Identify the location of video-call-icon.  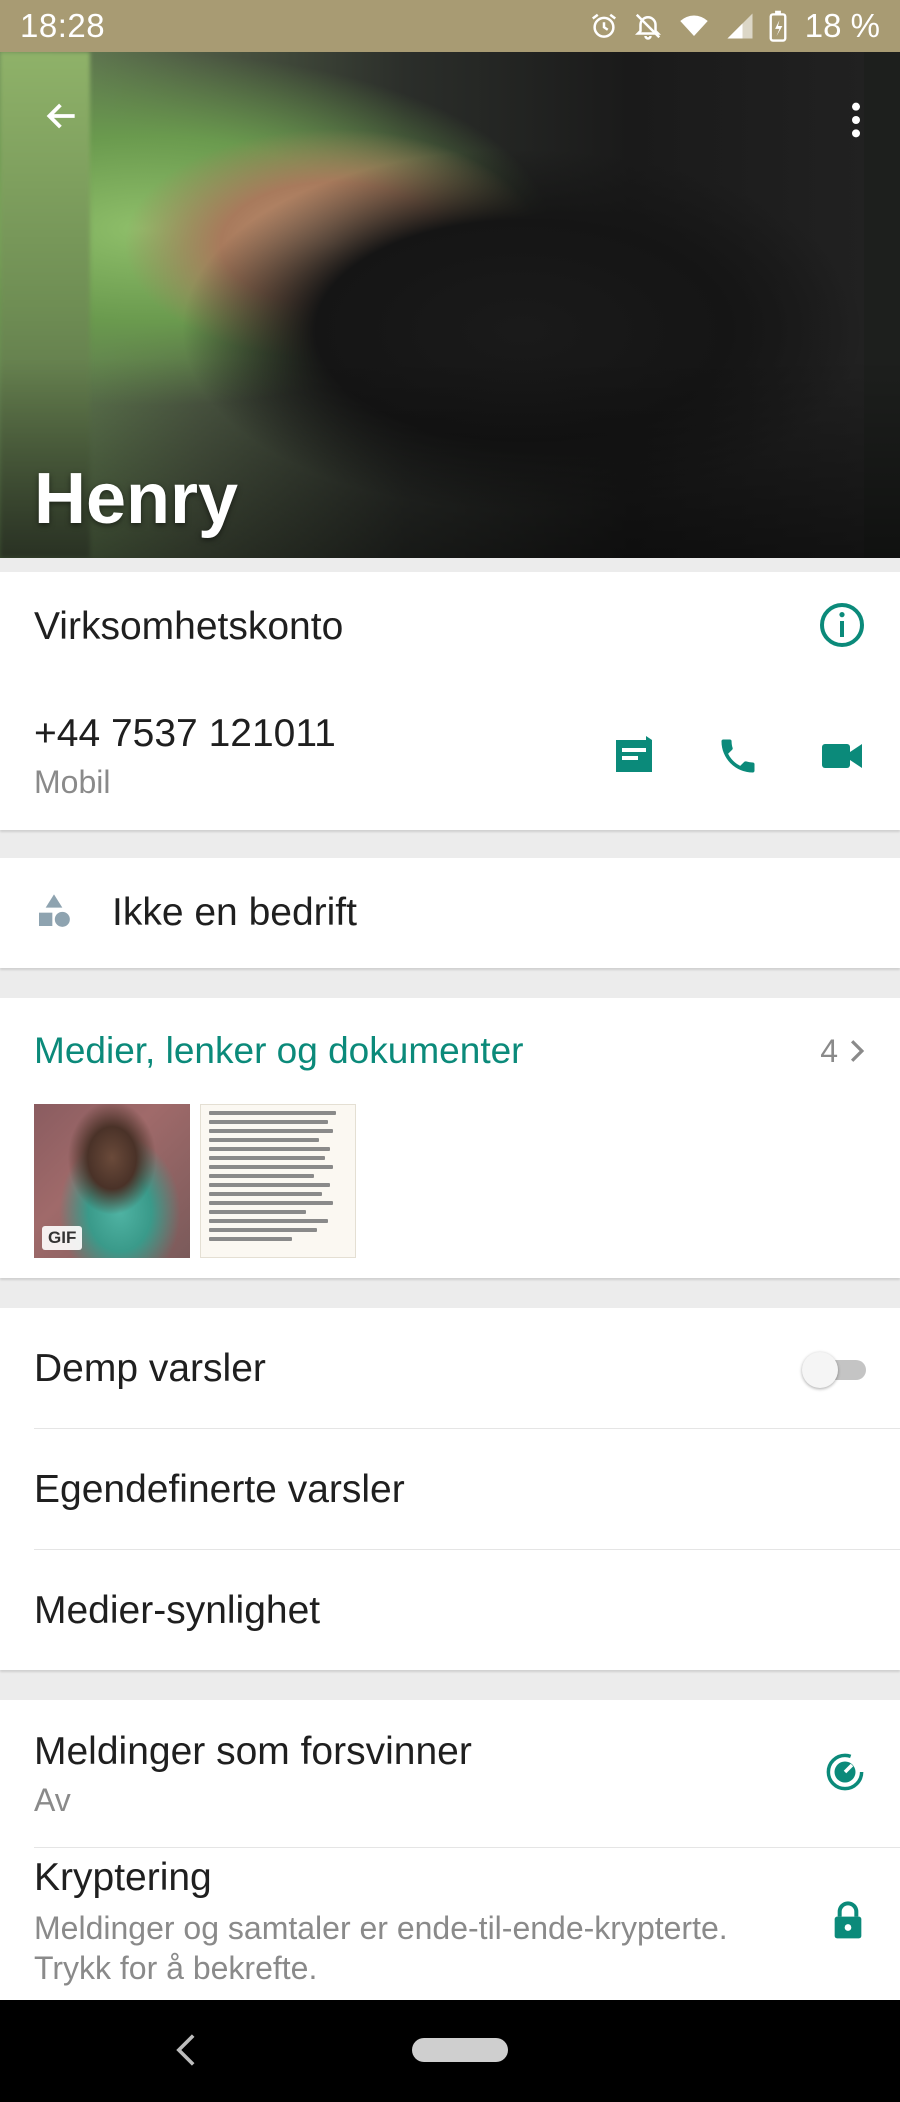
(842, 756).